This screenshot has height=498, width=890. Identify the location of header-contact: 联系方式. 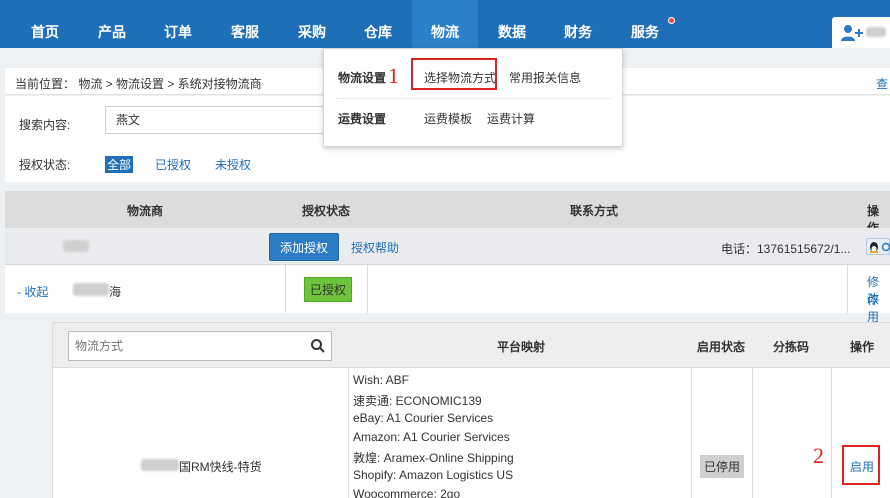
(594, 211).